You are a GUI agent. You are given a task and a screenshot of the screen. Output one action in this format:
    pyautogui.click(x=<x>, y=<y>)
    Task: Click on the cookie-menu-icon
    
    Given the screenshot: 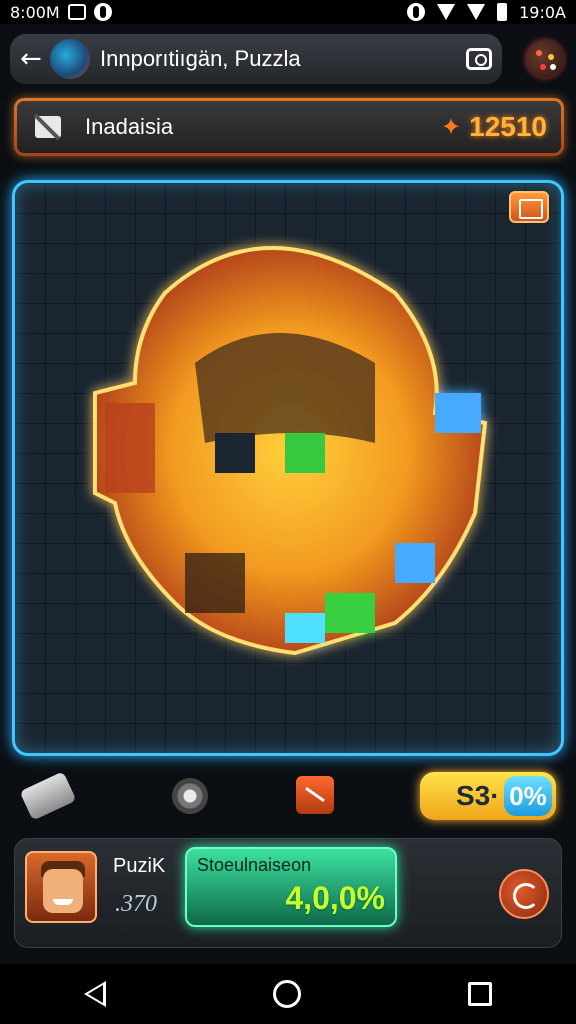 What is the action you would take?
    pyautogui.click(x=545, y=59)
    